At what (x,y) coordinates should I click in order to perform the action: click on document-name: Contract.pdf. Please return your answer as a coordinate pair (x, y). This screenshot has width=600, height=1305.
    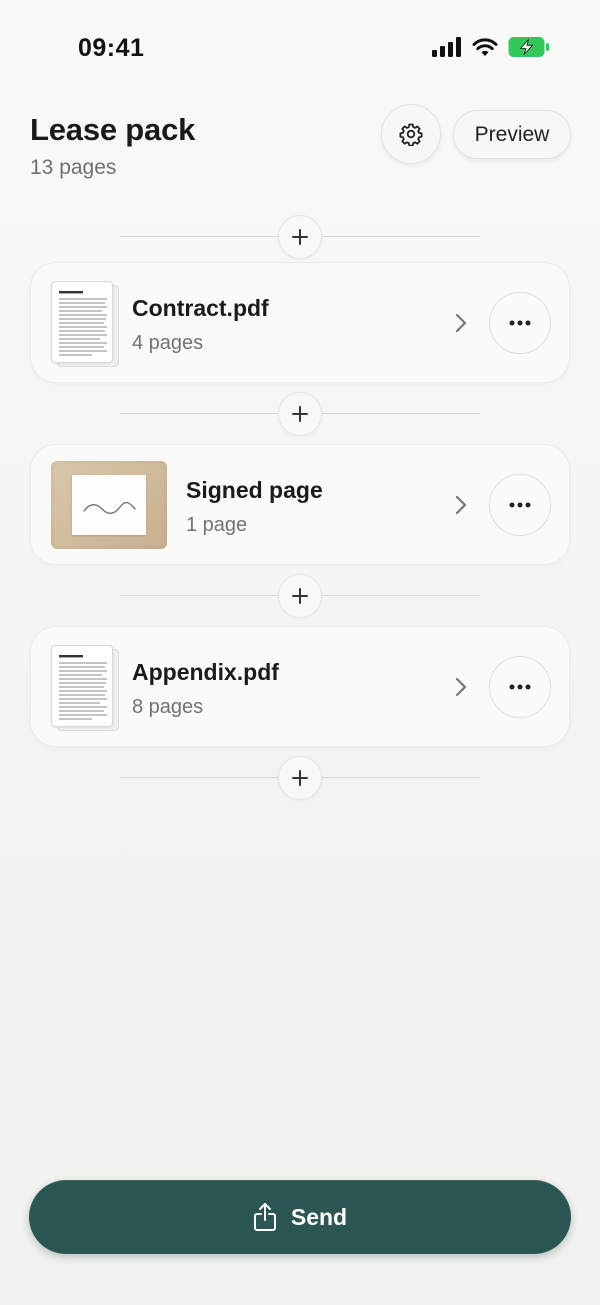
    Looking at the image, I should click on (200, 308).